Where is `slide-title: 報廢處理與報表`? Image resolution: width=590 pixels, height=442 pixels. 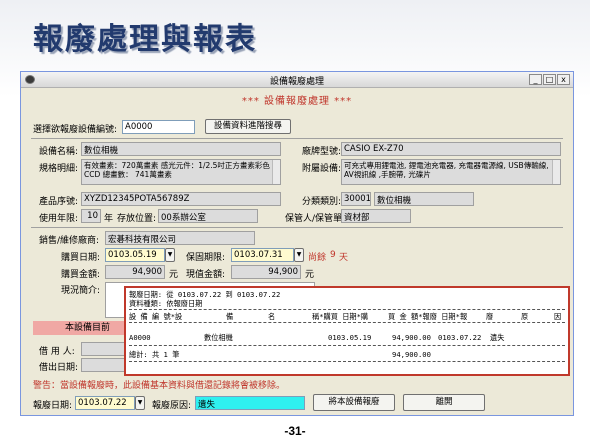 slide-title: 報廢處理與報表 is located at coordinates (145, 39).